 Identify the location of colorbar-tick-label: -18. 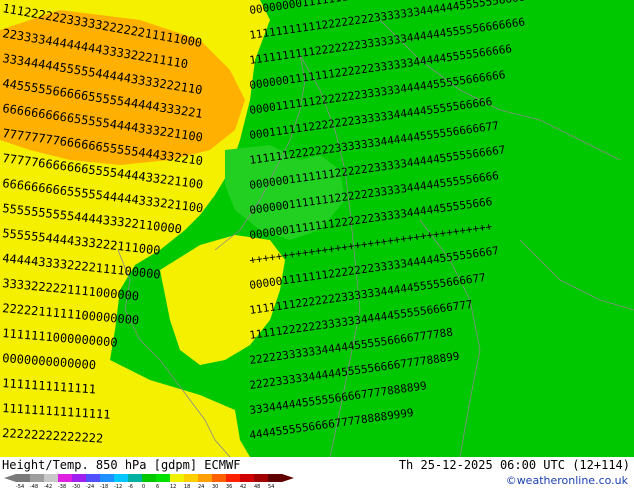
(104, 487).